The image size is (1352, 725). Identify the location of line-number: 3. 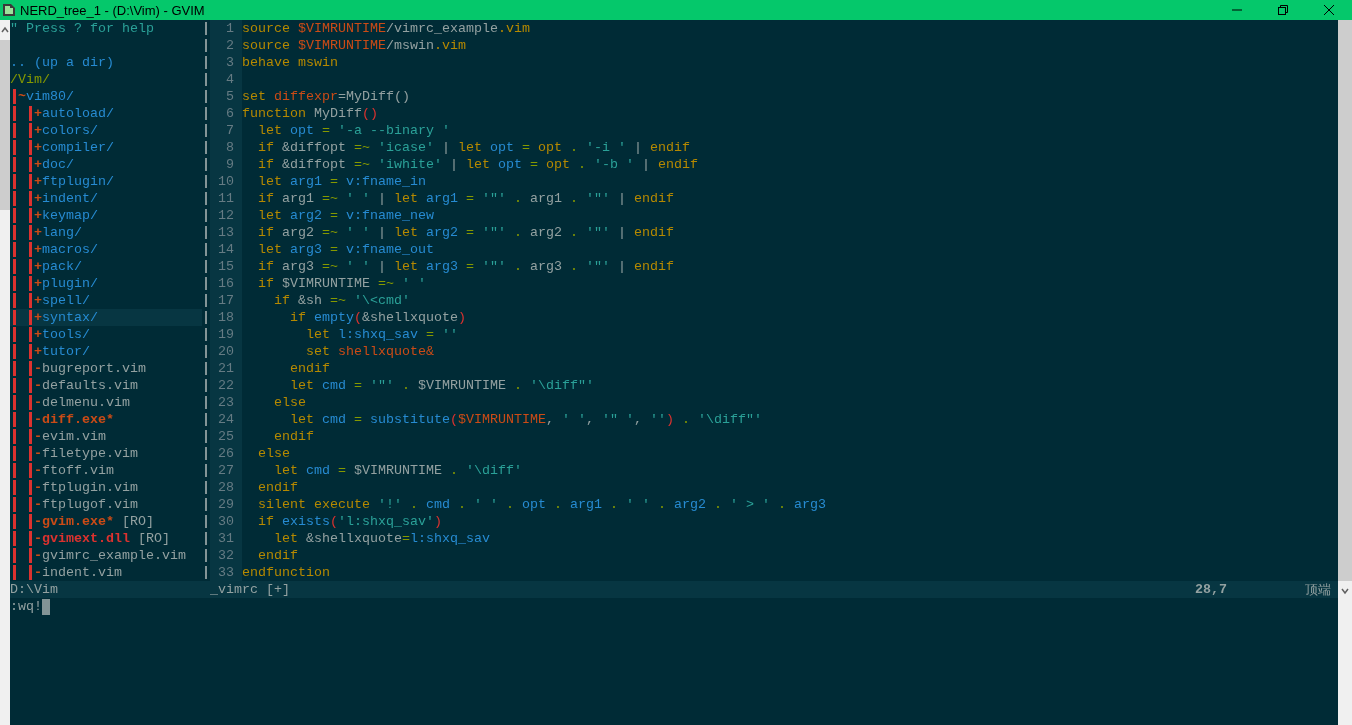
(226, 62).